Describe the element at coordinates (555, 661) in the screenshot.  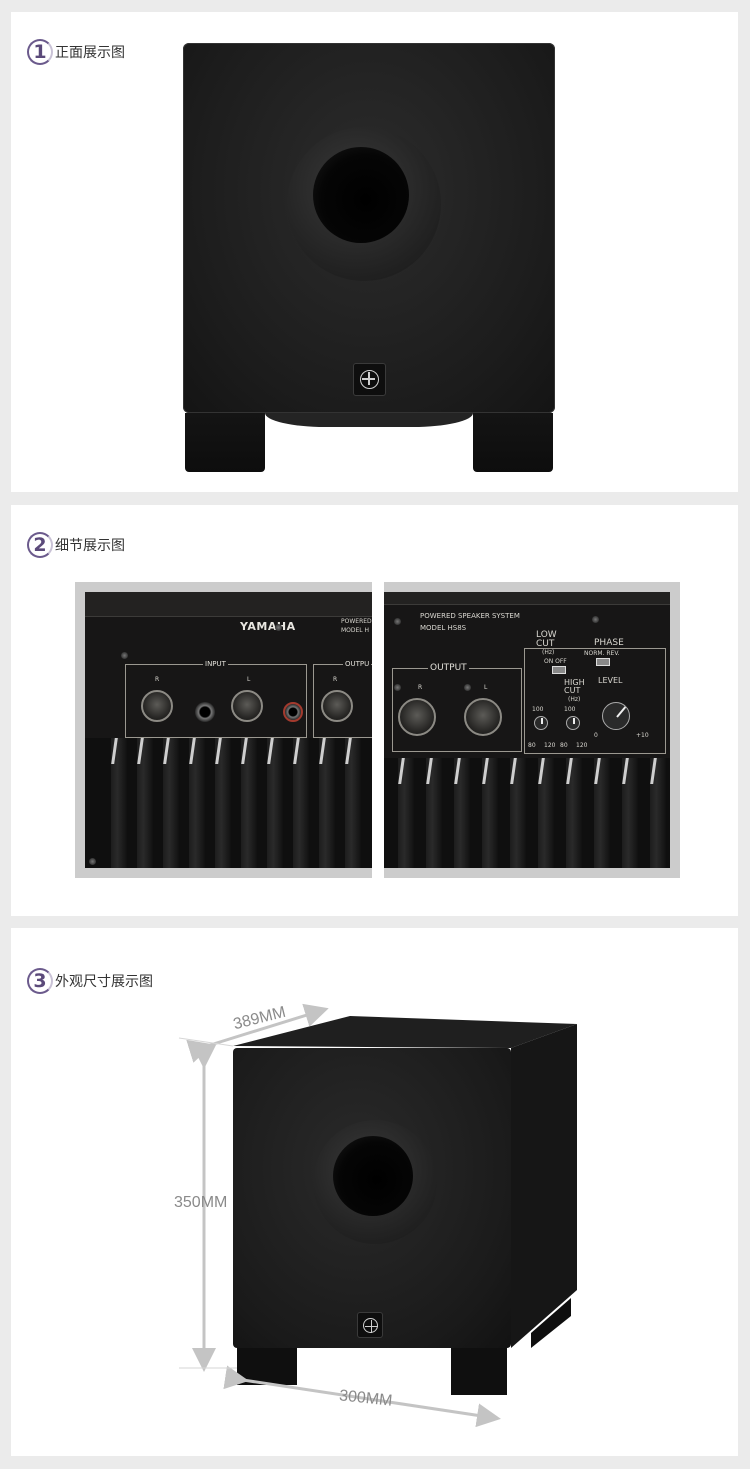
I see `on-off-label: ON OFF` at that location.